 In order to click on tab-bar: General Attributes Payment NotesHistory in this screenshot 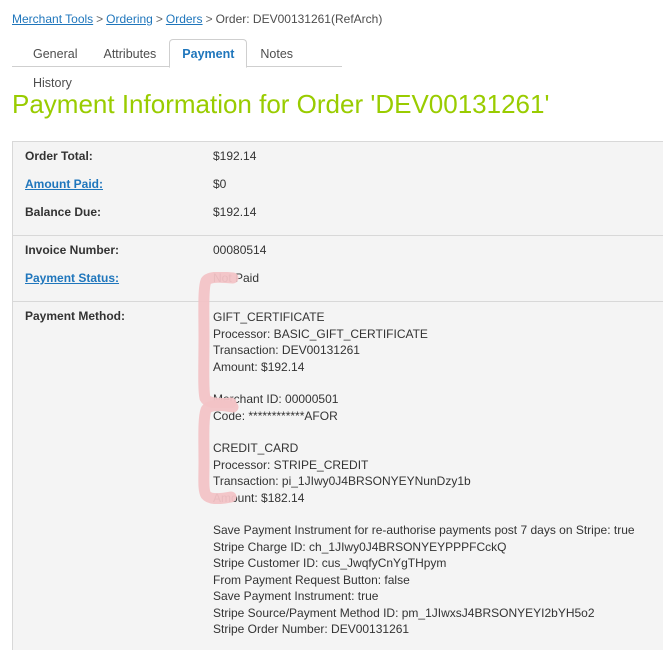, I will do `click(177, 64)`.